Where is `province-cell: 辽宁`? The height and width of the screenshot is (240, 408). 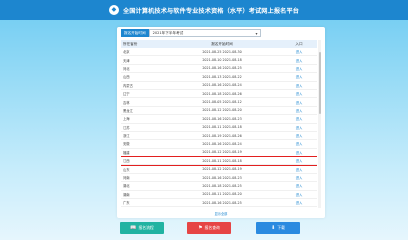 province-cell: 辽宁 is located at coordinates (126, 94).